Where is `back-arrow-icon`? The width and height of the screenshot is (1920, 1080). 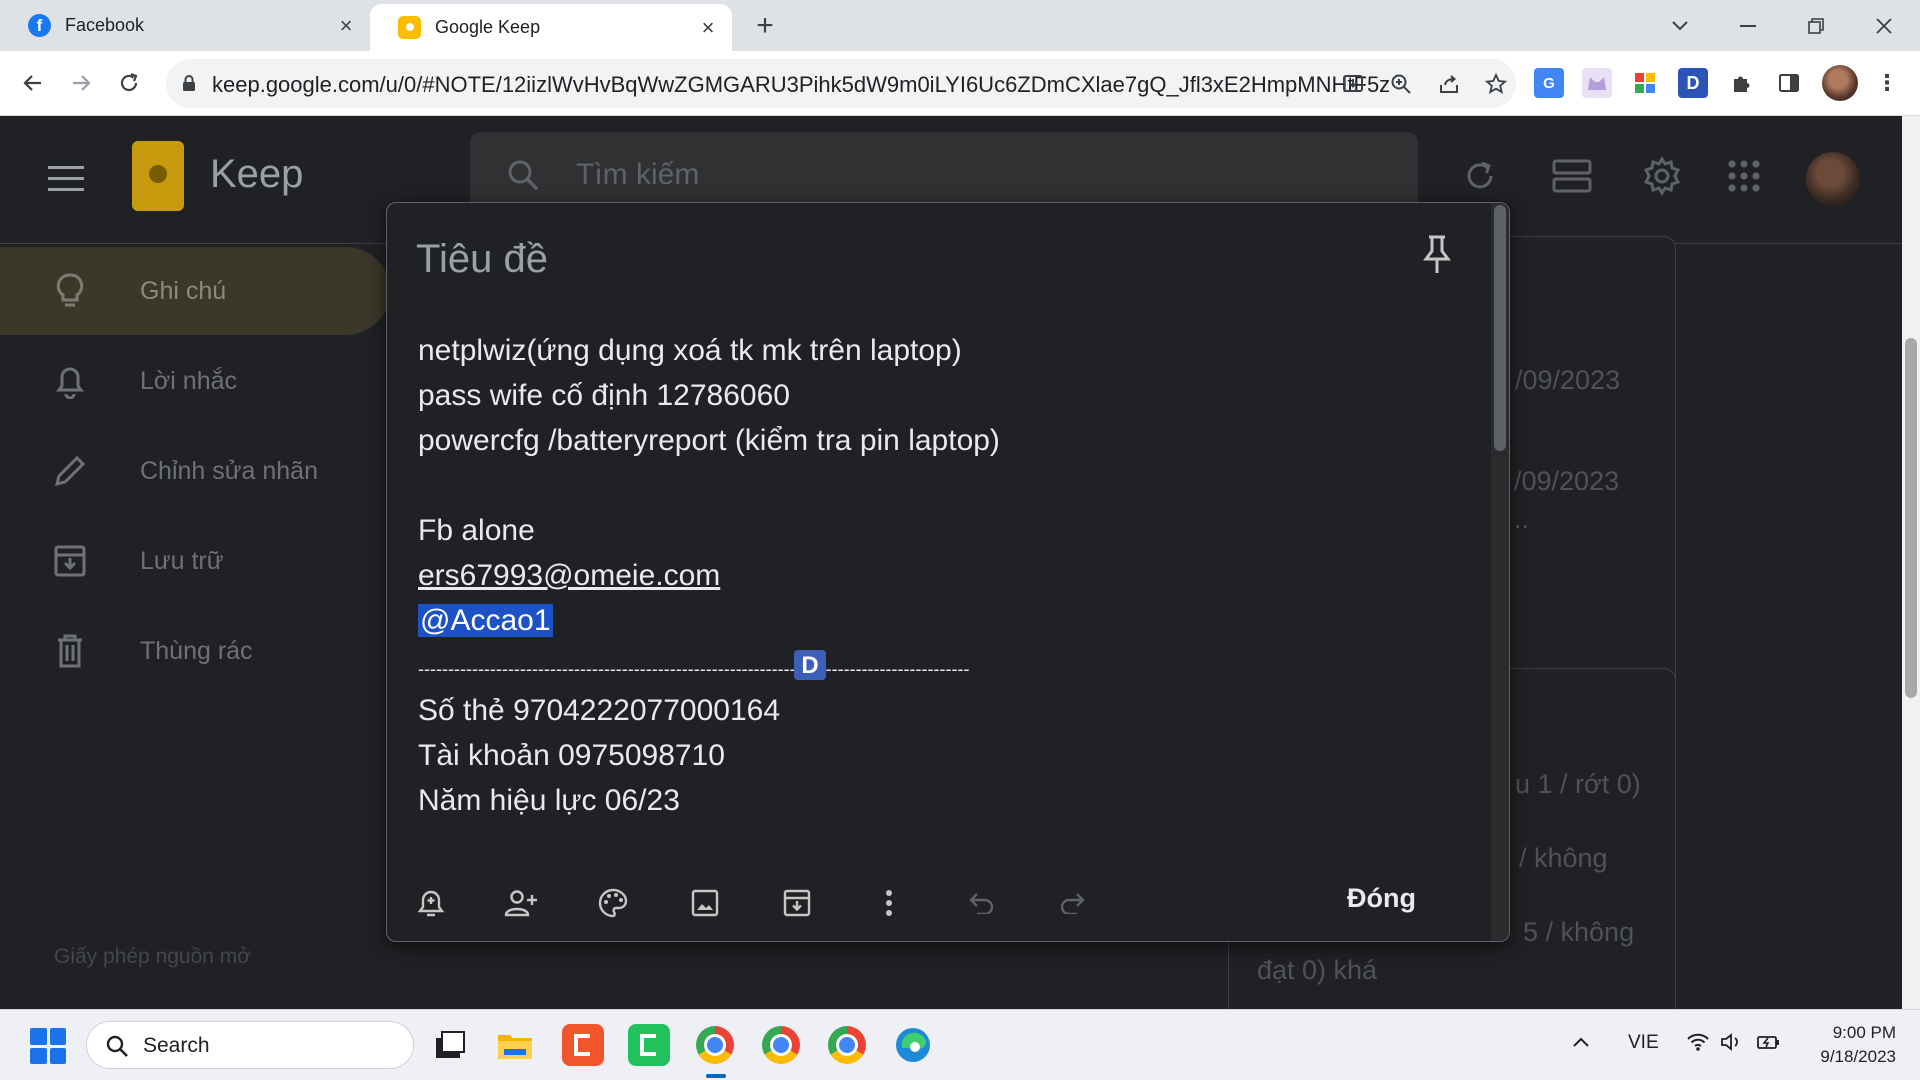 back-arrow-icon is located at coordinates (33, 83).